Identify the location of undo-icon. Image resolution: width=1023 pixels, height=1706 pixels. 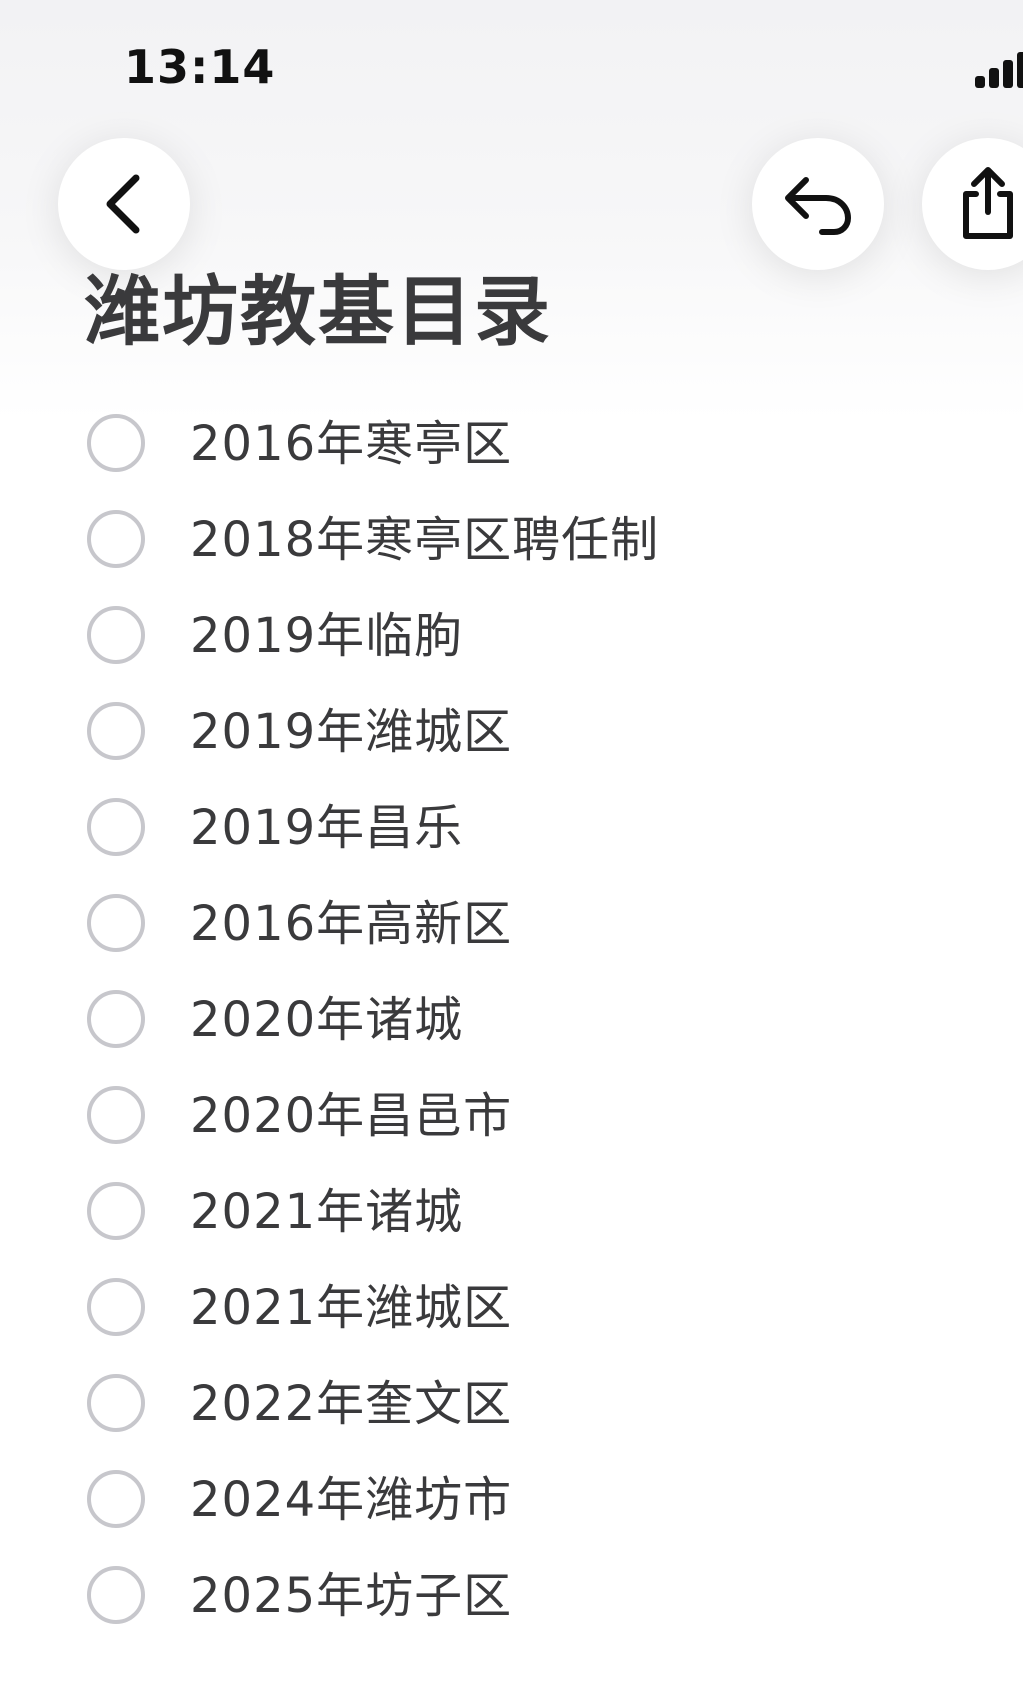
(818, 206).